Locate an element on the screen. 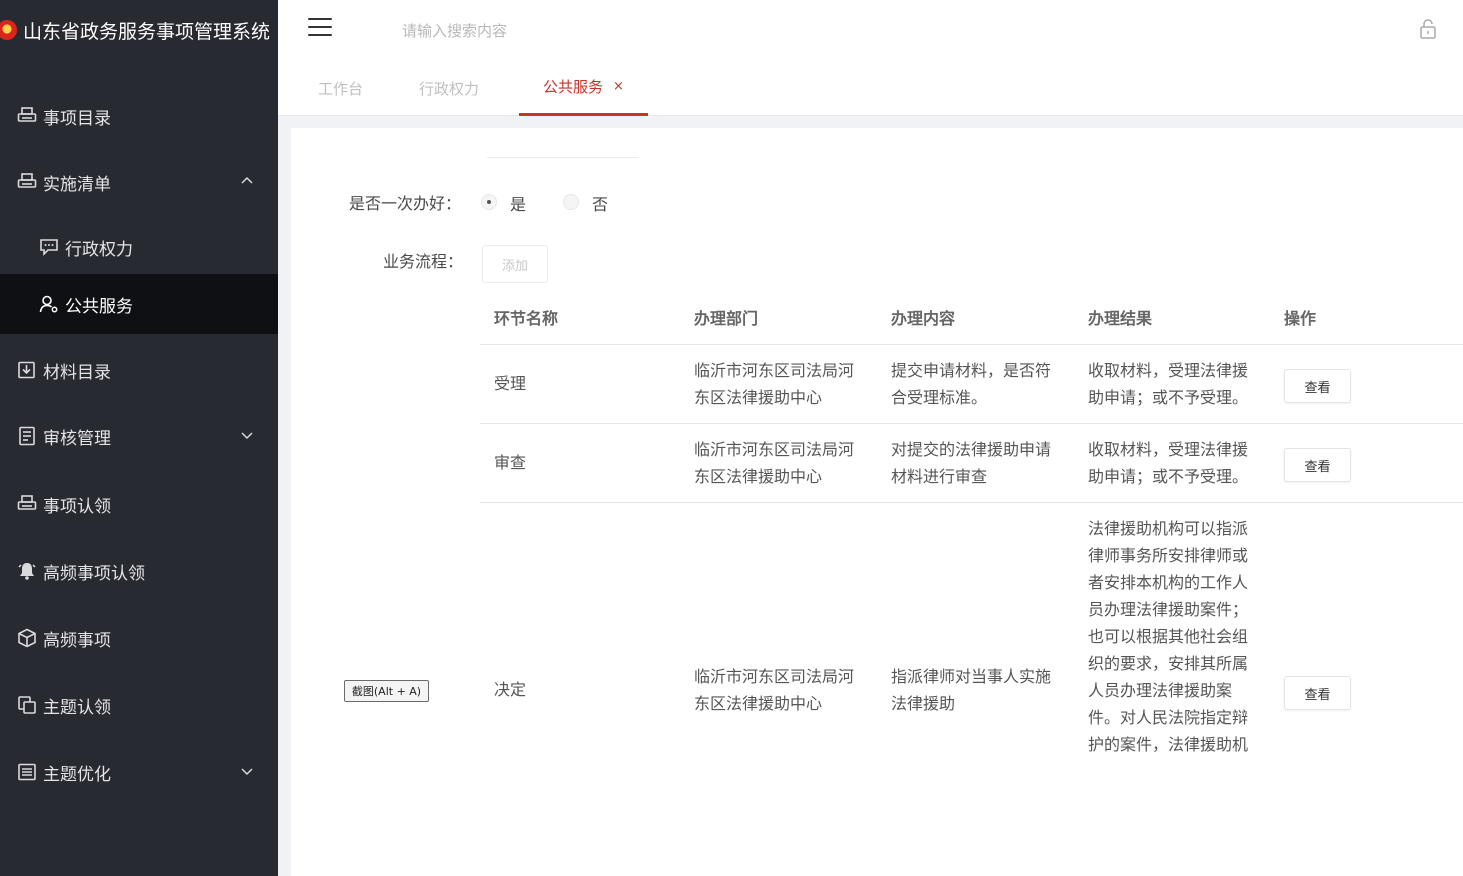  column-header: 办理部门 is located at coordinates (726, 318).